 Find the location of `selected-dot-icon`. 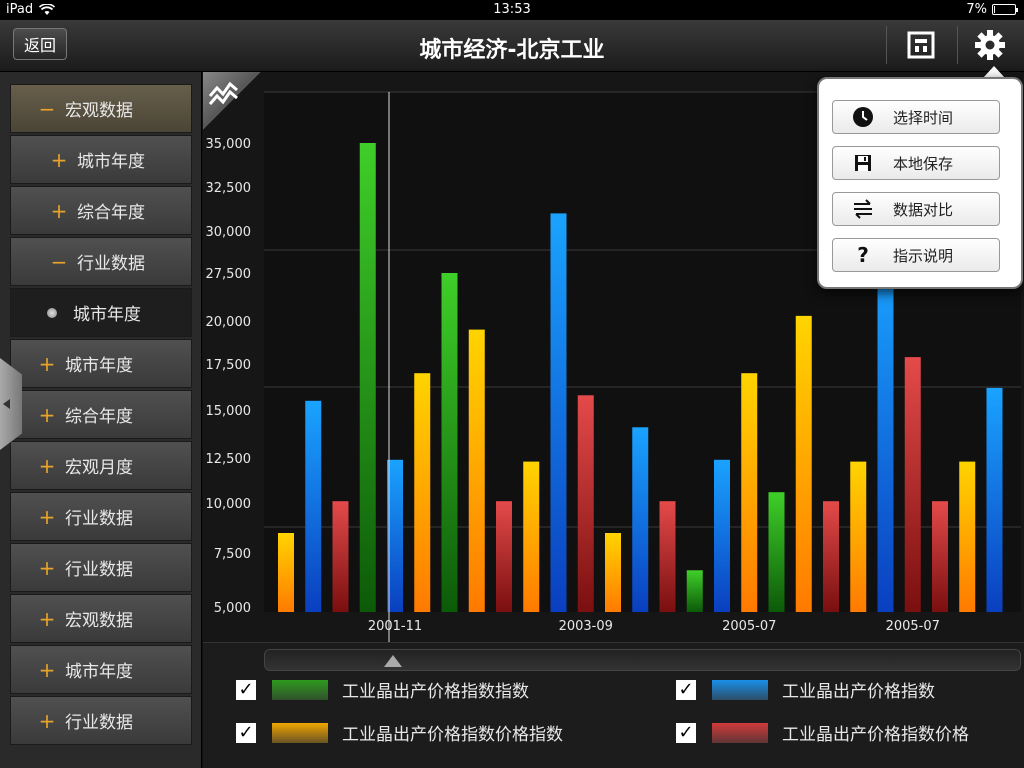

selected-dot-icon is located at coordinates (52, 312).